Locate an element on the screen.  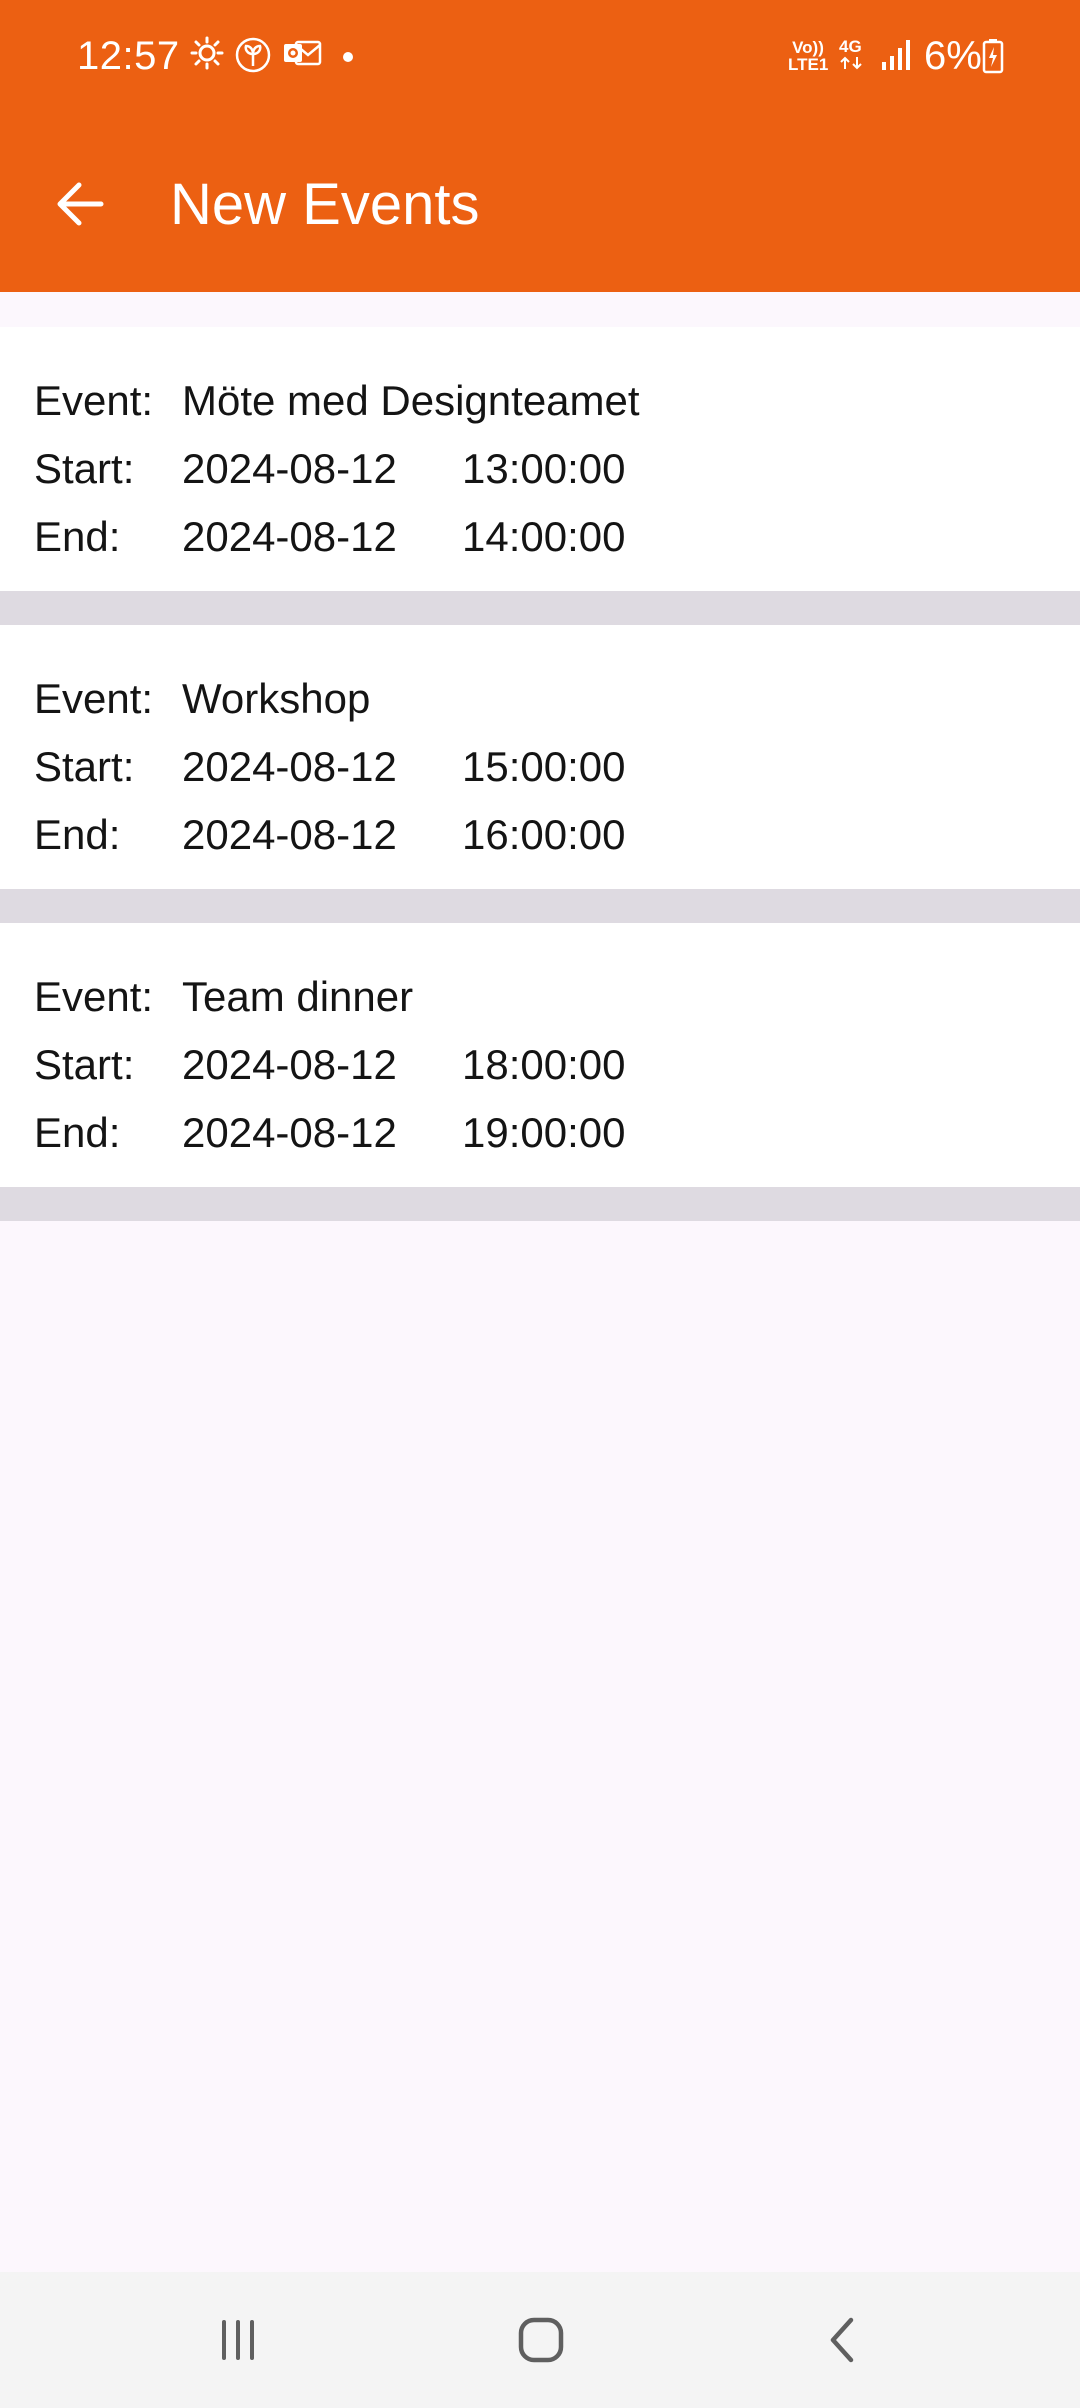
home-button is located at coordinates (541, 2340).